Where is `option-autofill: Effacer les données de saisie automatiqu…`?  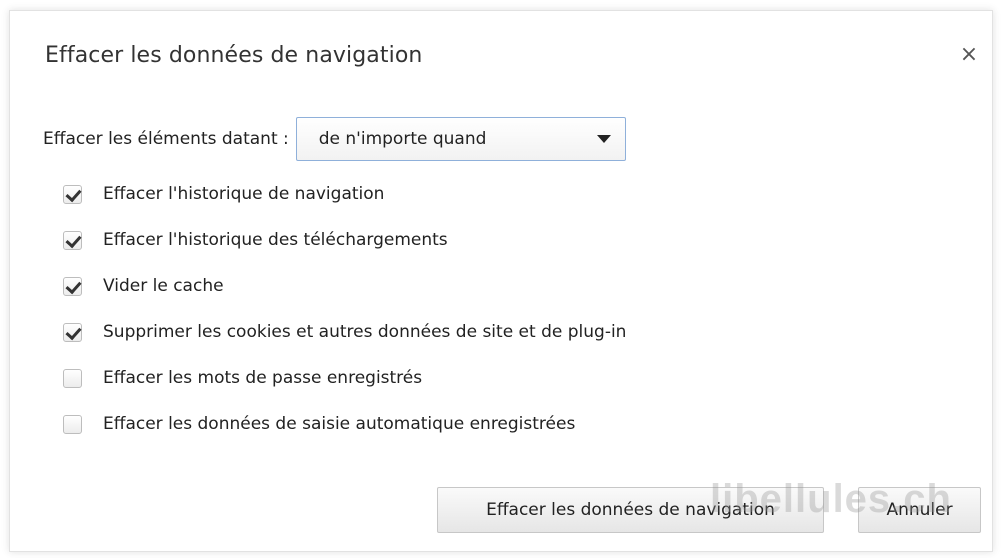
option-autofill: Effacer les données de saisie automatiqu… is located at coordinates (344, 424).